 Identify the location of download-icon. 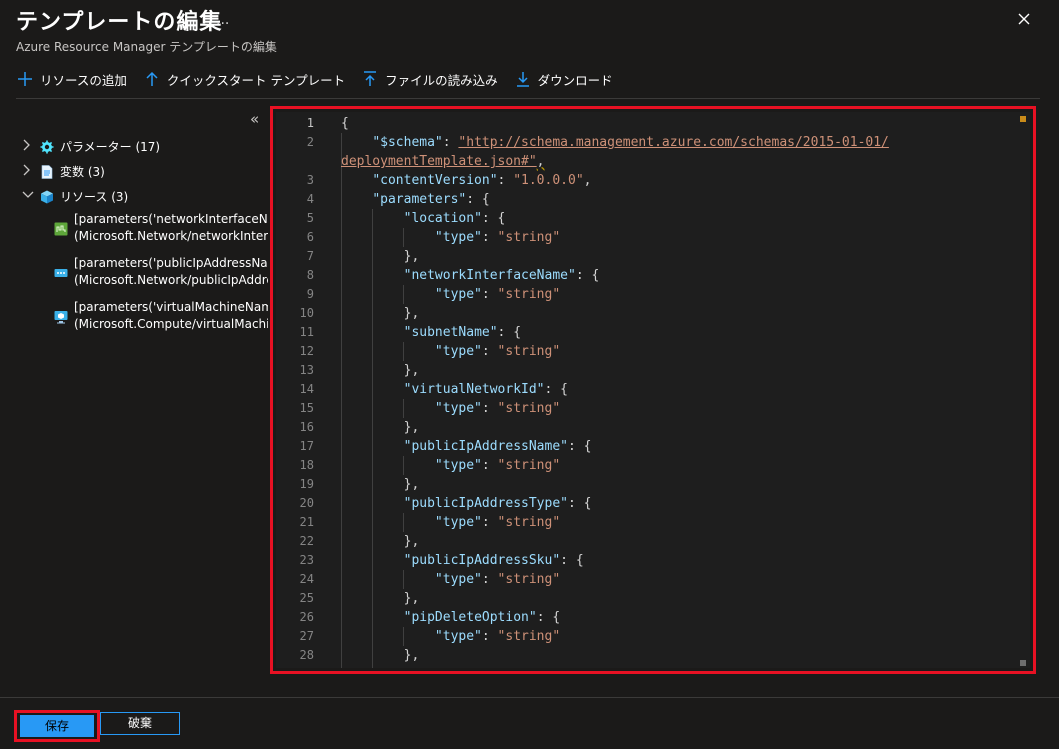
(522, 79).